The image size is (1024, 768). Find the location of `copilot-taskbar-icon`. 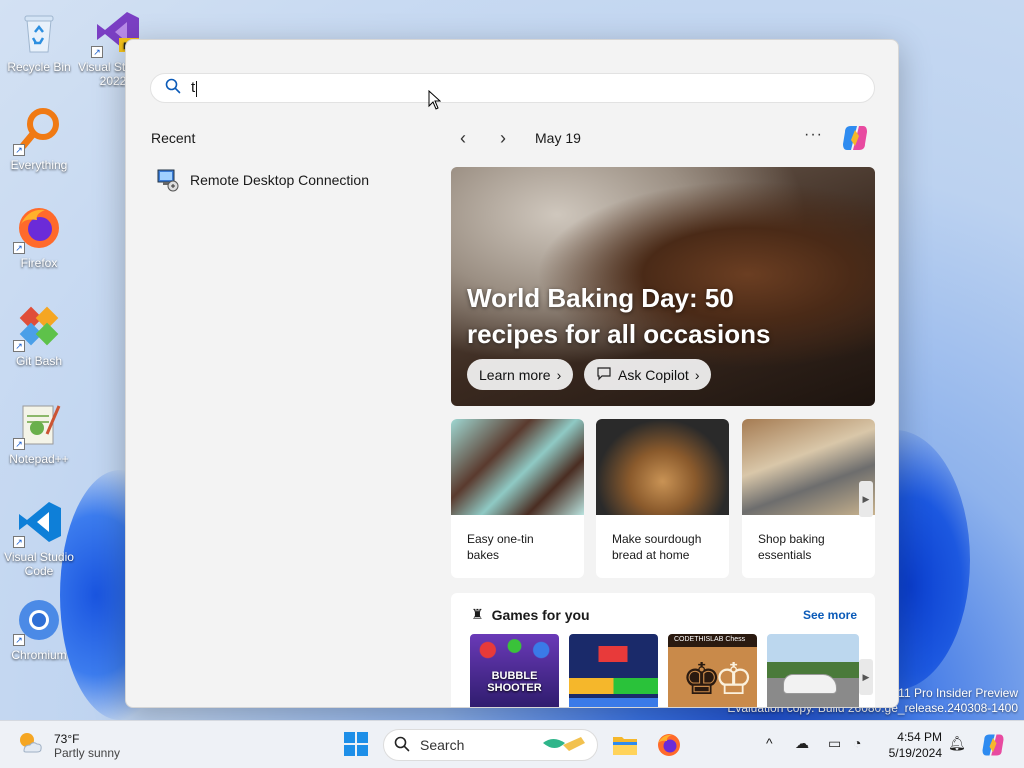

copilot-taskbar-icon is located at coordinates (993, 745).